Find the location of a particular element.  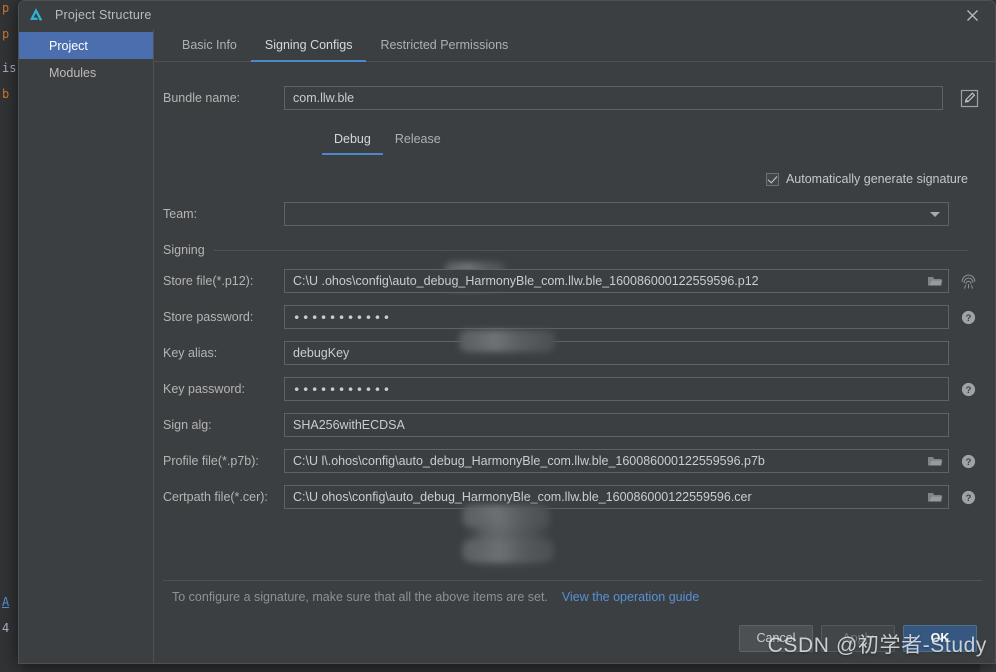

store-password-label: Store password: is located at coordinates (208, 317).